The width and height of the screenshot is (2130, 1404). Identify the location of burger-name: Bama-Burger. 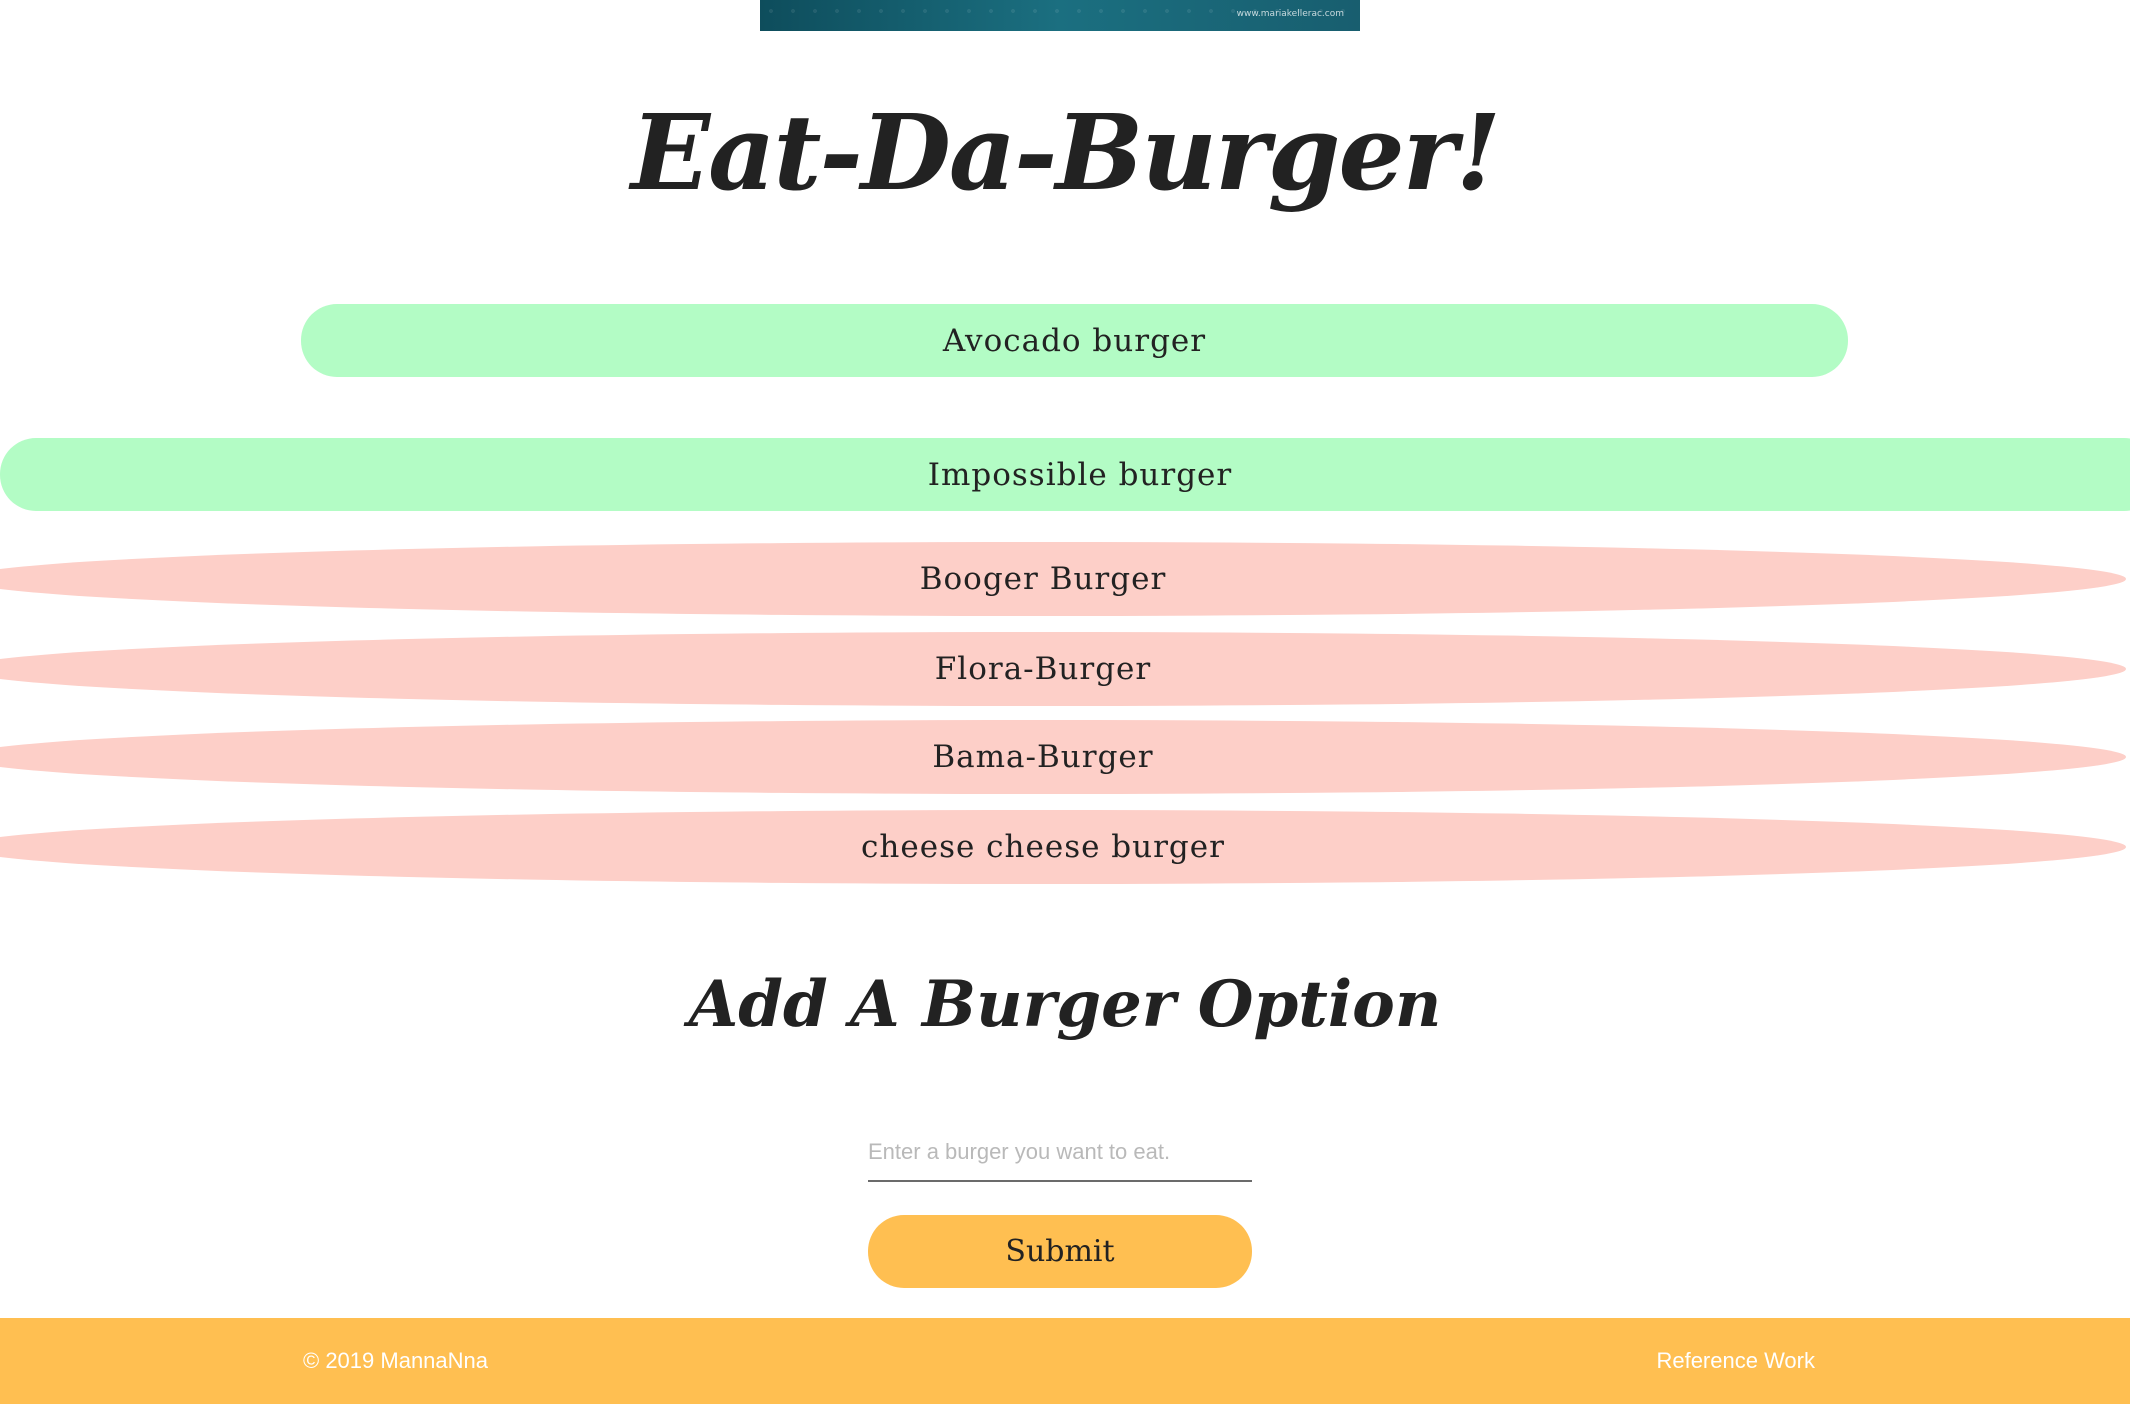
(1043, 757).